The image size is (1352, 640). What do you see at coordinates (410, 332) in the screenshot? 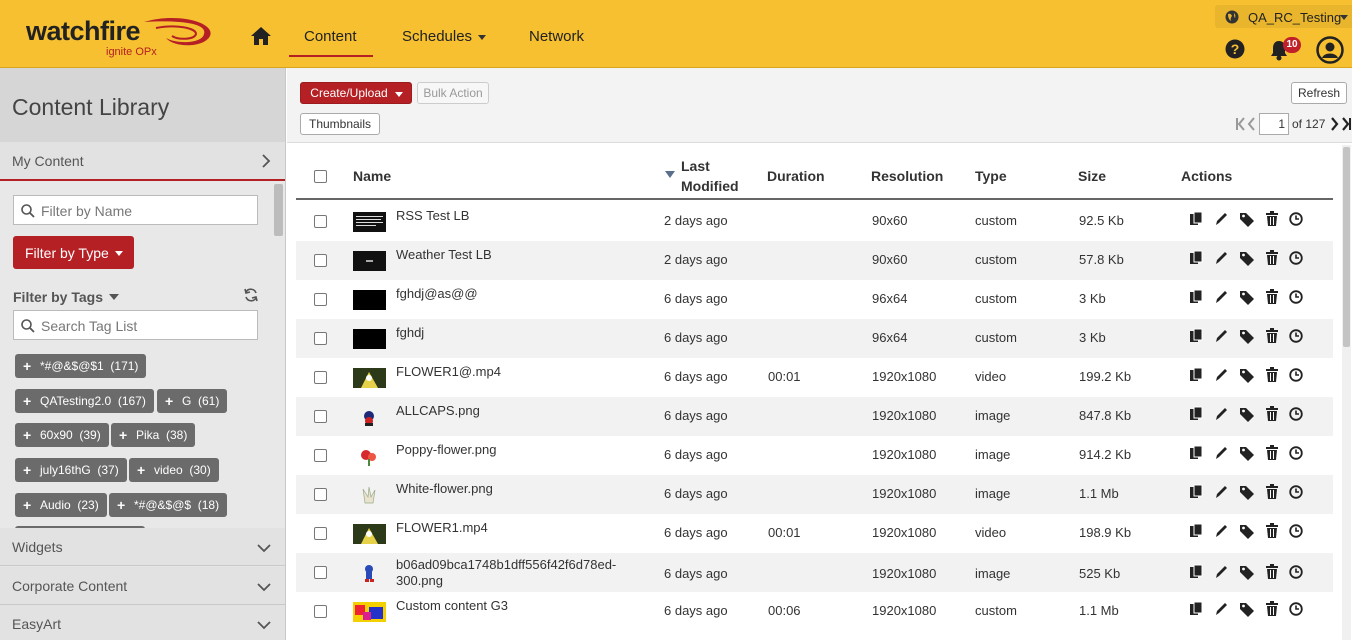
I see `content-name: fghdj` at bounding box center [410, 332].